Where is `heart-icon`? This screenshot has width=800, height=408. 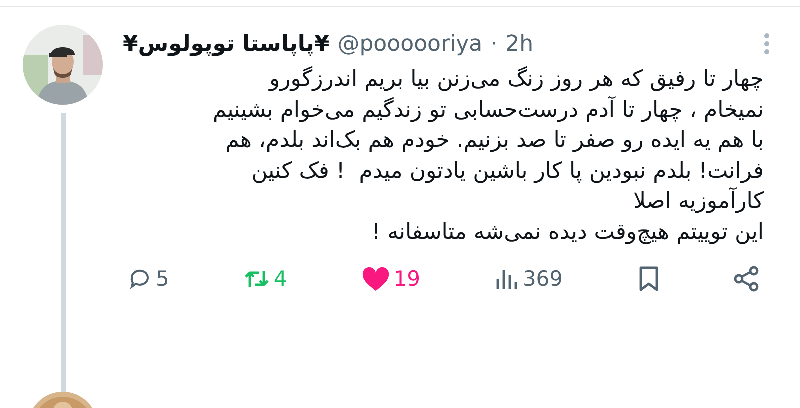
heart-icon is located at coordinates (376, 279).